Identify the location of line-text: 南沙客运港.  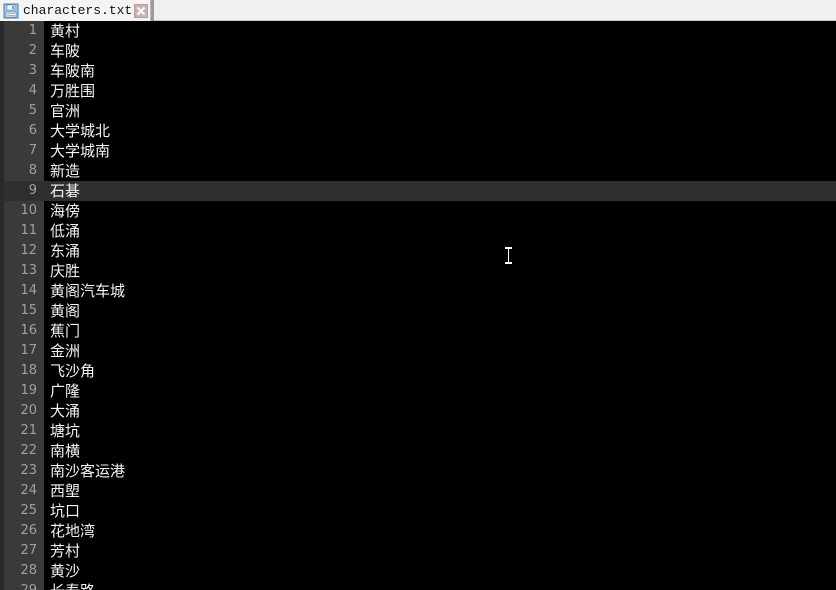
(88, 471).